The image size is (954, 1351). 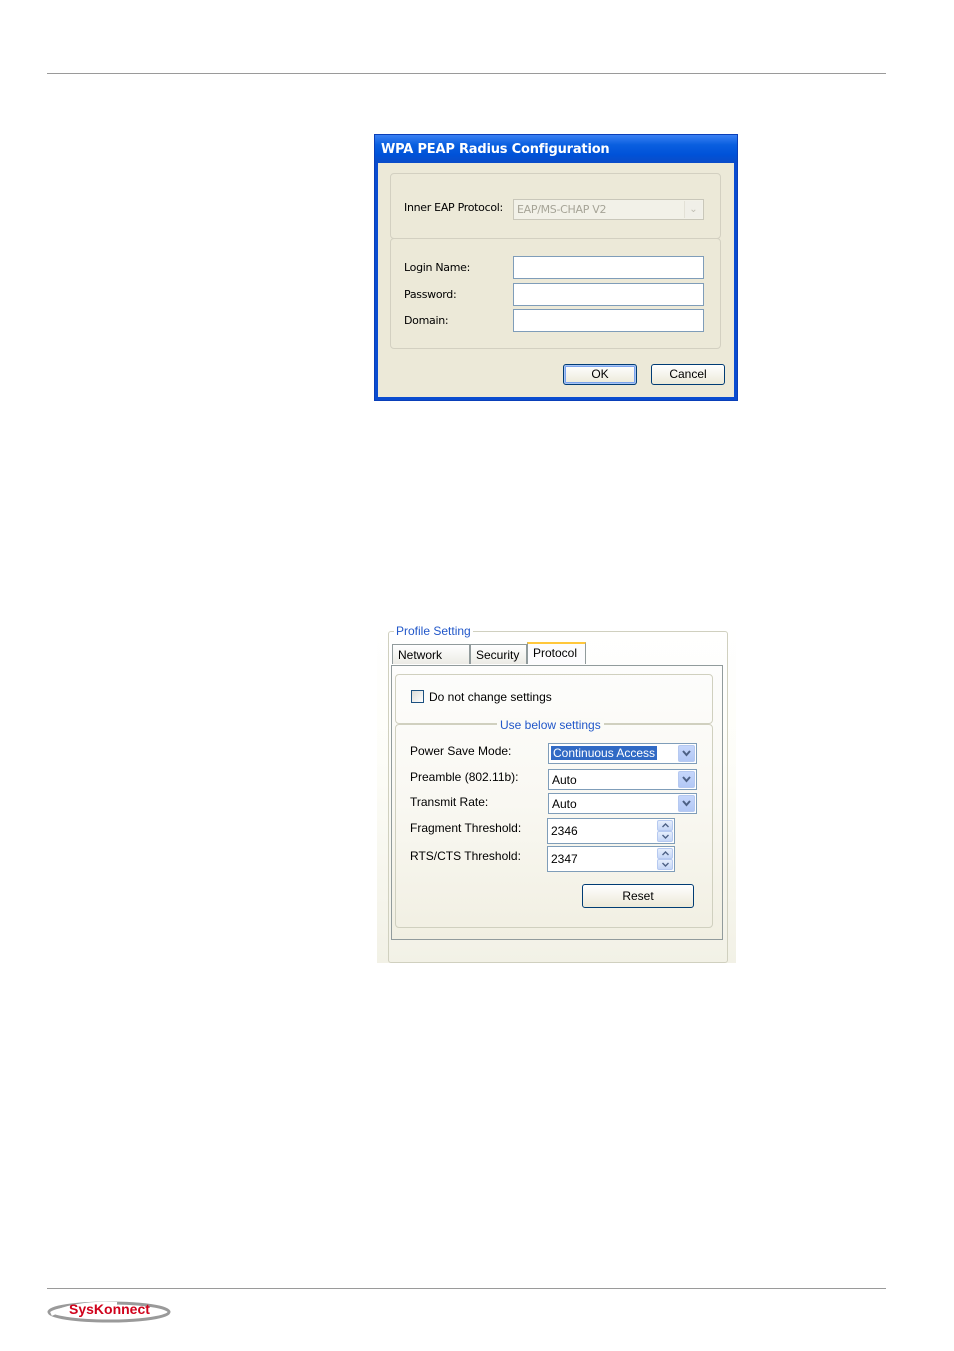 What do you see at coordinates (622, 779) in the screenshot?
I see `preamble-select: Auto` at bounding box center [622, 779].